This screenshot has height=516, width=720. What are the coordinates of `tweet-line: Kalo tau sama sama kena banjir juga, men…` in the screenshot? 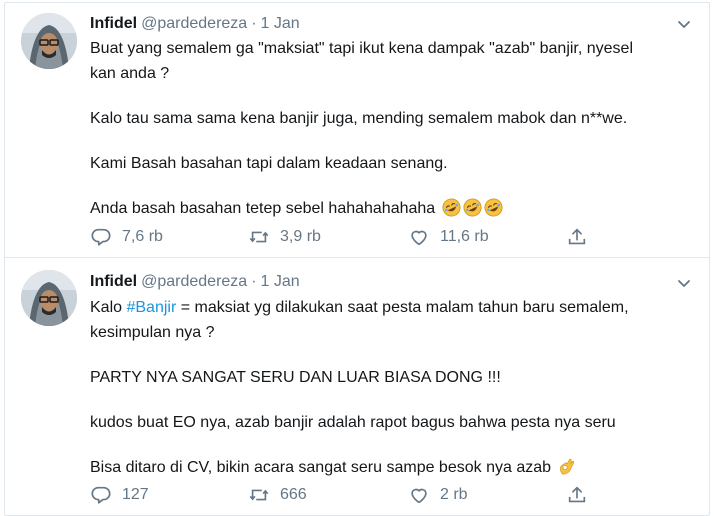 It's located at (359, 118).